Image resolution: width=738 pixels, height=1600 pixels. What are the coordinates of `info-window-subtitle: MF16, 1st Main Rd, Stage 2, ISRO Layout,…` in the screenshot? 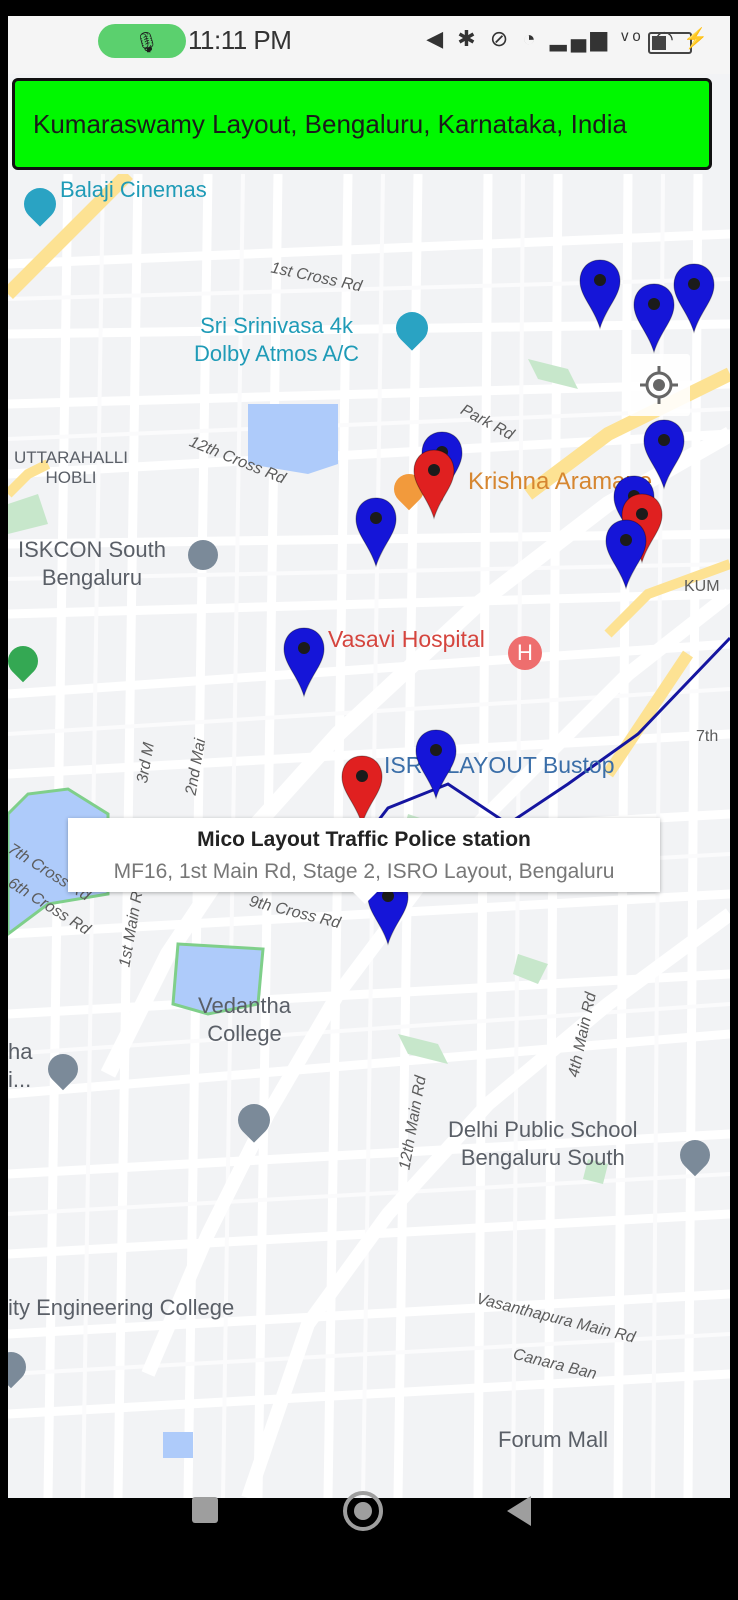 It's located at (364, 871).